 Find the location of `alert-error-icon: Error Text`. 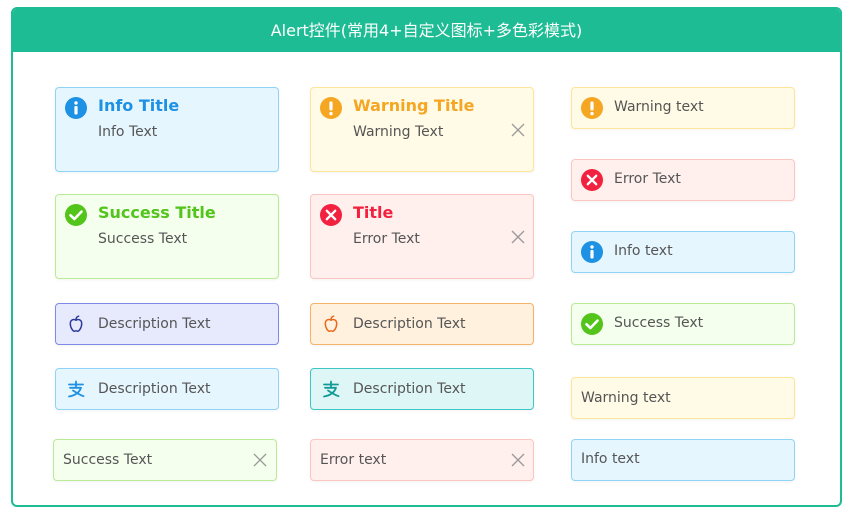

alert-error-icon: Error Text is located at coordinates (683, 180).